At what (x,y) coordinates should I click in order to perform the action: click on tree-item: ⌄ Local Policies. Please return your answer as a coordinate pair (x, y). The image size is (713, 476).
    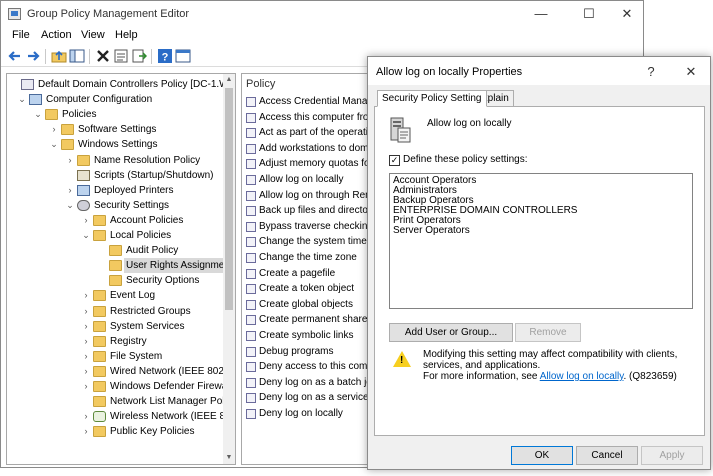
    Looking at the image, I should click on (116, 235).